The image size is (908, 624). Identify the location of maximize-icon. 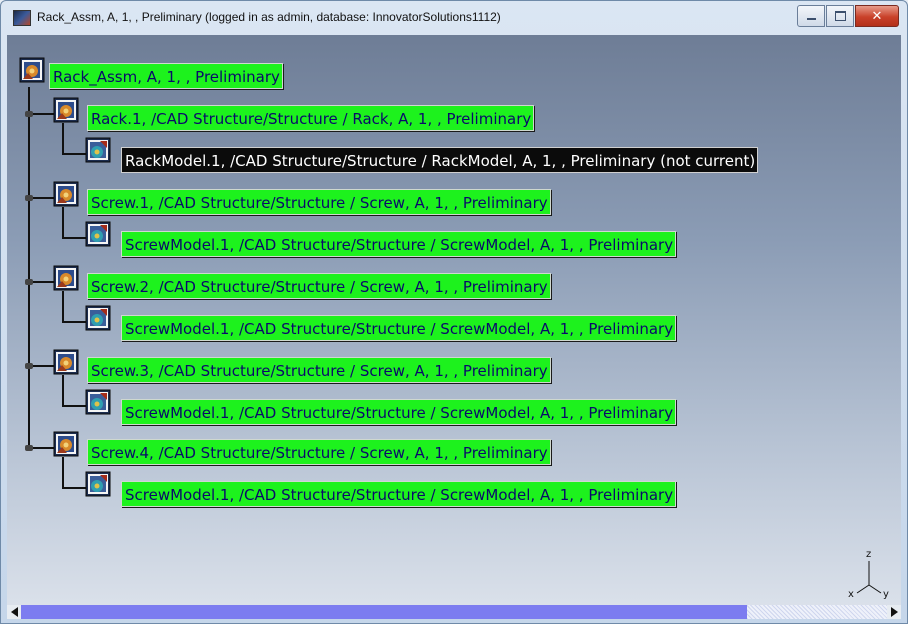
(840, 16).